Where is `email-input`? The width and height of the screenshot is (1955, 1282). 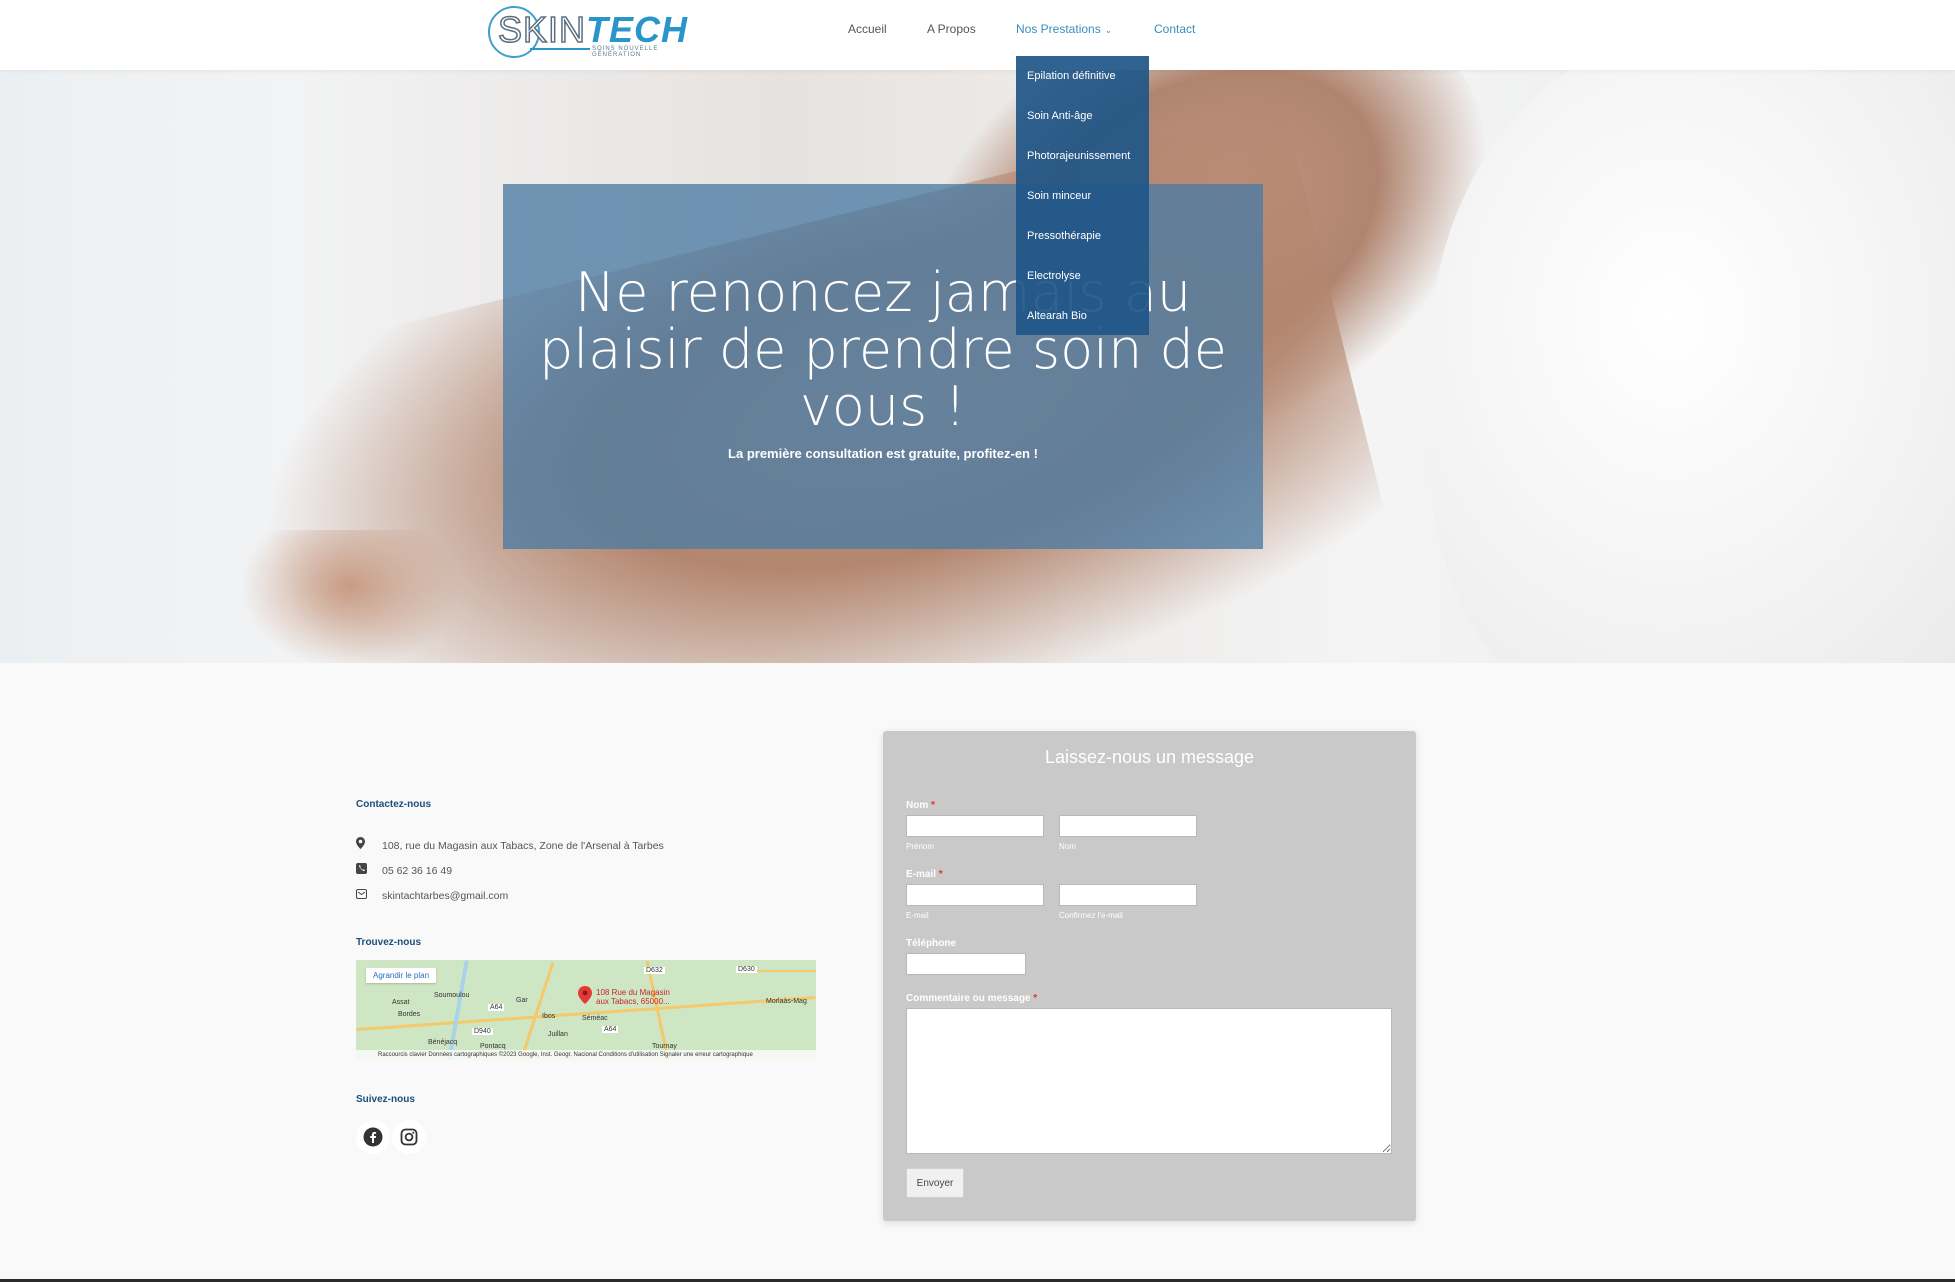
email-input is located at coordinates (975, 895).